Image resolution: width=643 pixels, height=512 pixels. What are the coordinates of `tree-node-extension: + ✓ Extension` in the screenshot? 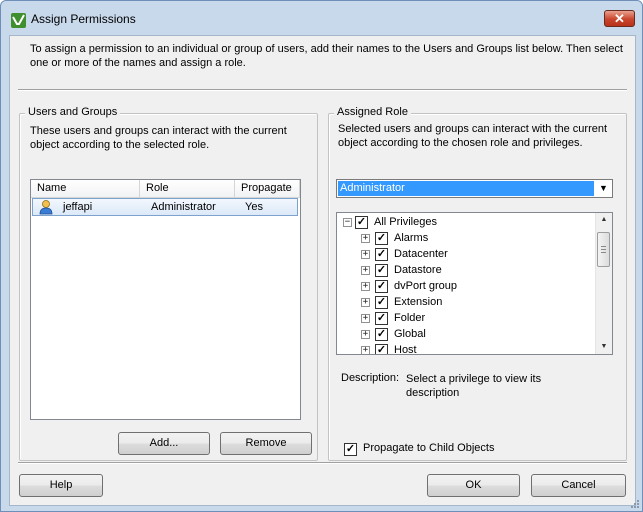 It's located at (401, 302).